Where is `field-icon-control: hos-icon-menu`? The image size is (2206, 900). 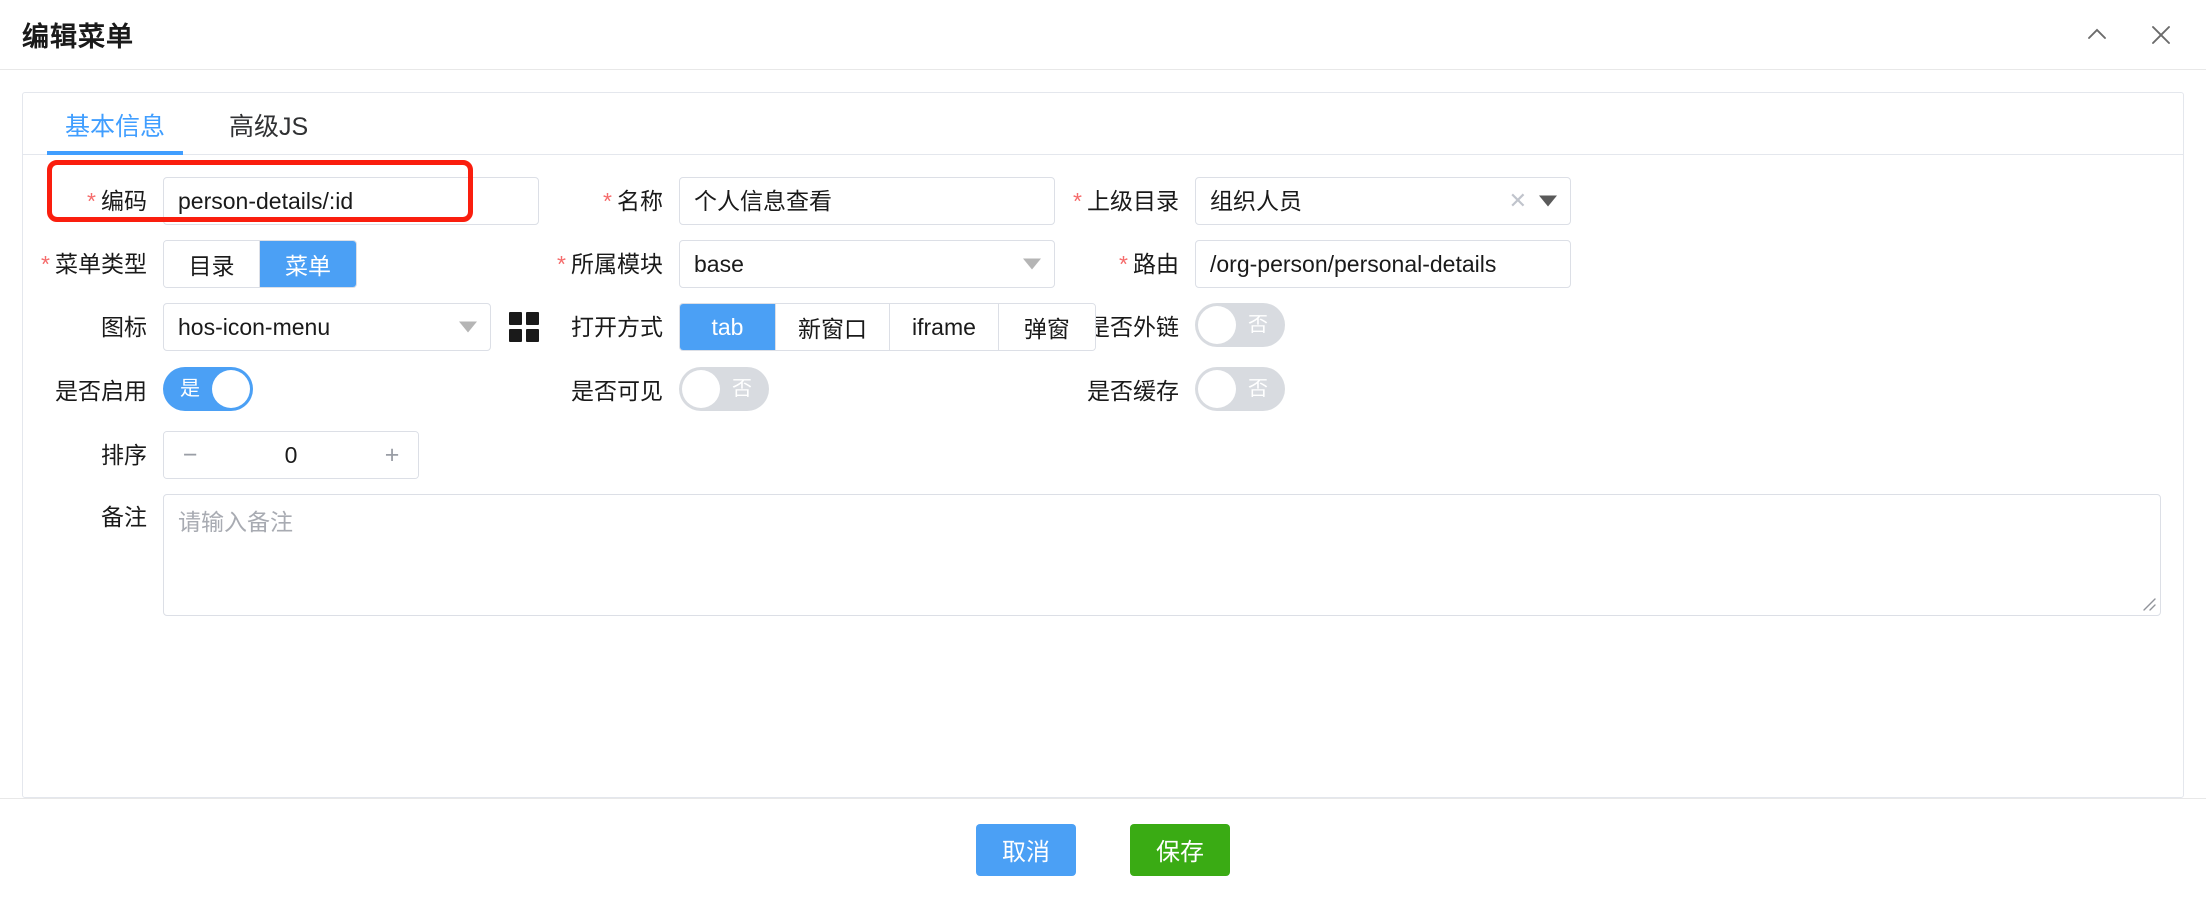 field-icon-control: hos-icon-menu is located at coordinates (327, 327).